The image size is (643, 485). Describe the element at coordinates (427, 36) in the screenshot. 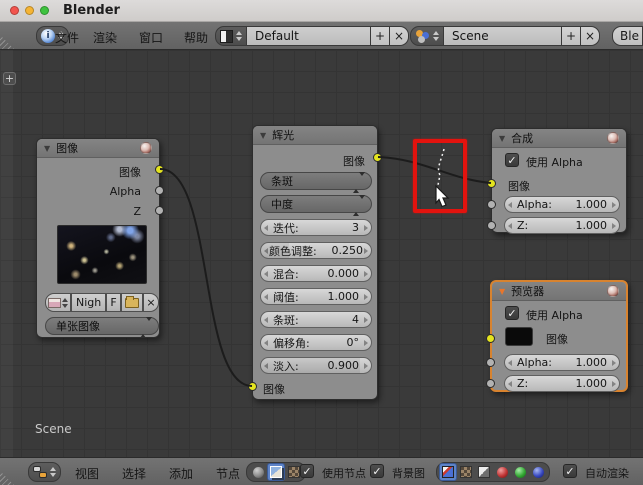

I see `scene-dropdown-button` at that location.